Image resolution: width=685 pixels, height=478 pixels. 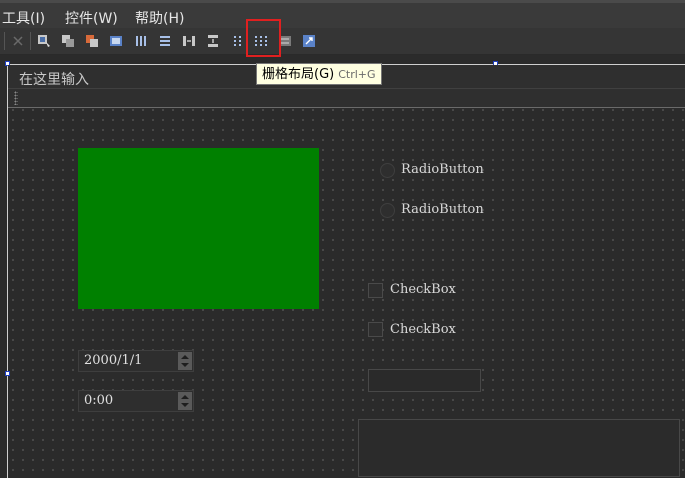 What do you see at coordinates (91, 18) in the screenshot?
I see `menu-widgets: 控件(W)` at bounding box center [91, 18].